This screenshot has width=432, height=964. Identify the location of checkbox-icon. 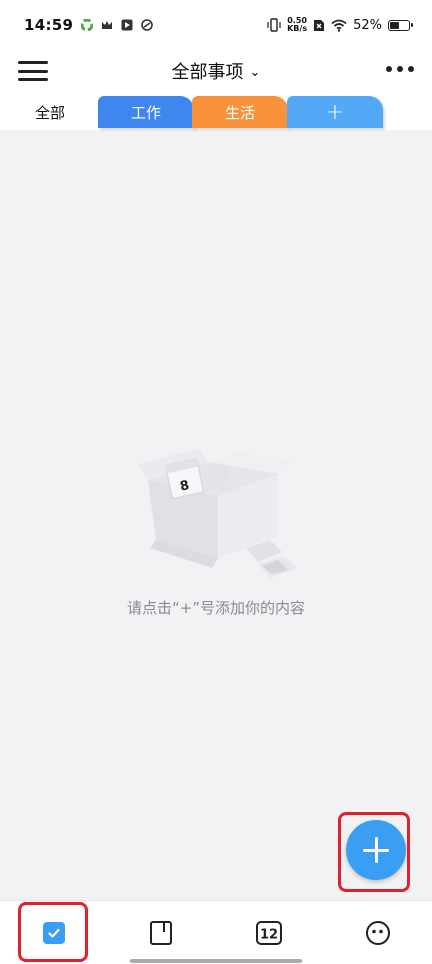
(54, 933).